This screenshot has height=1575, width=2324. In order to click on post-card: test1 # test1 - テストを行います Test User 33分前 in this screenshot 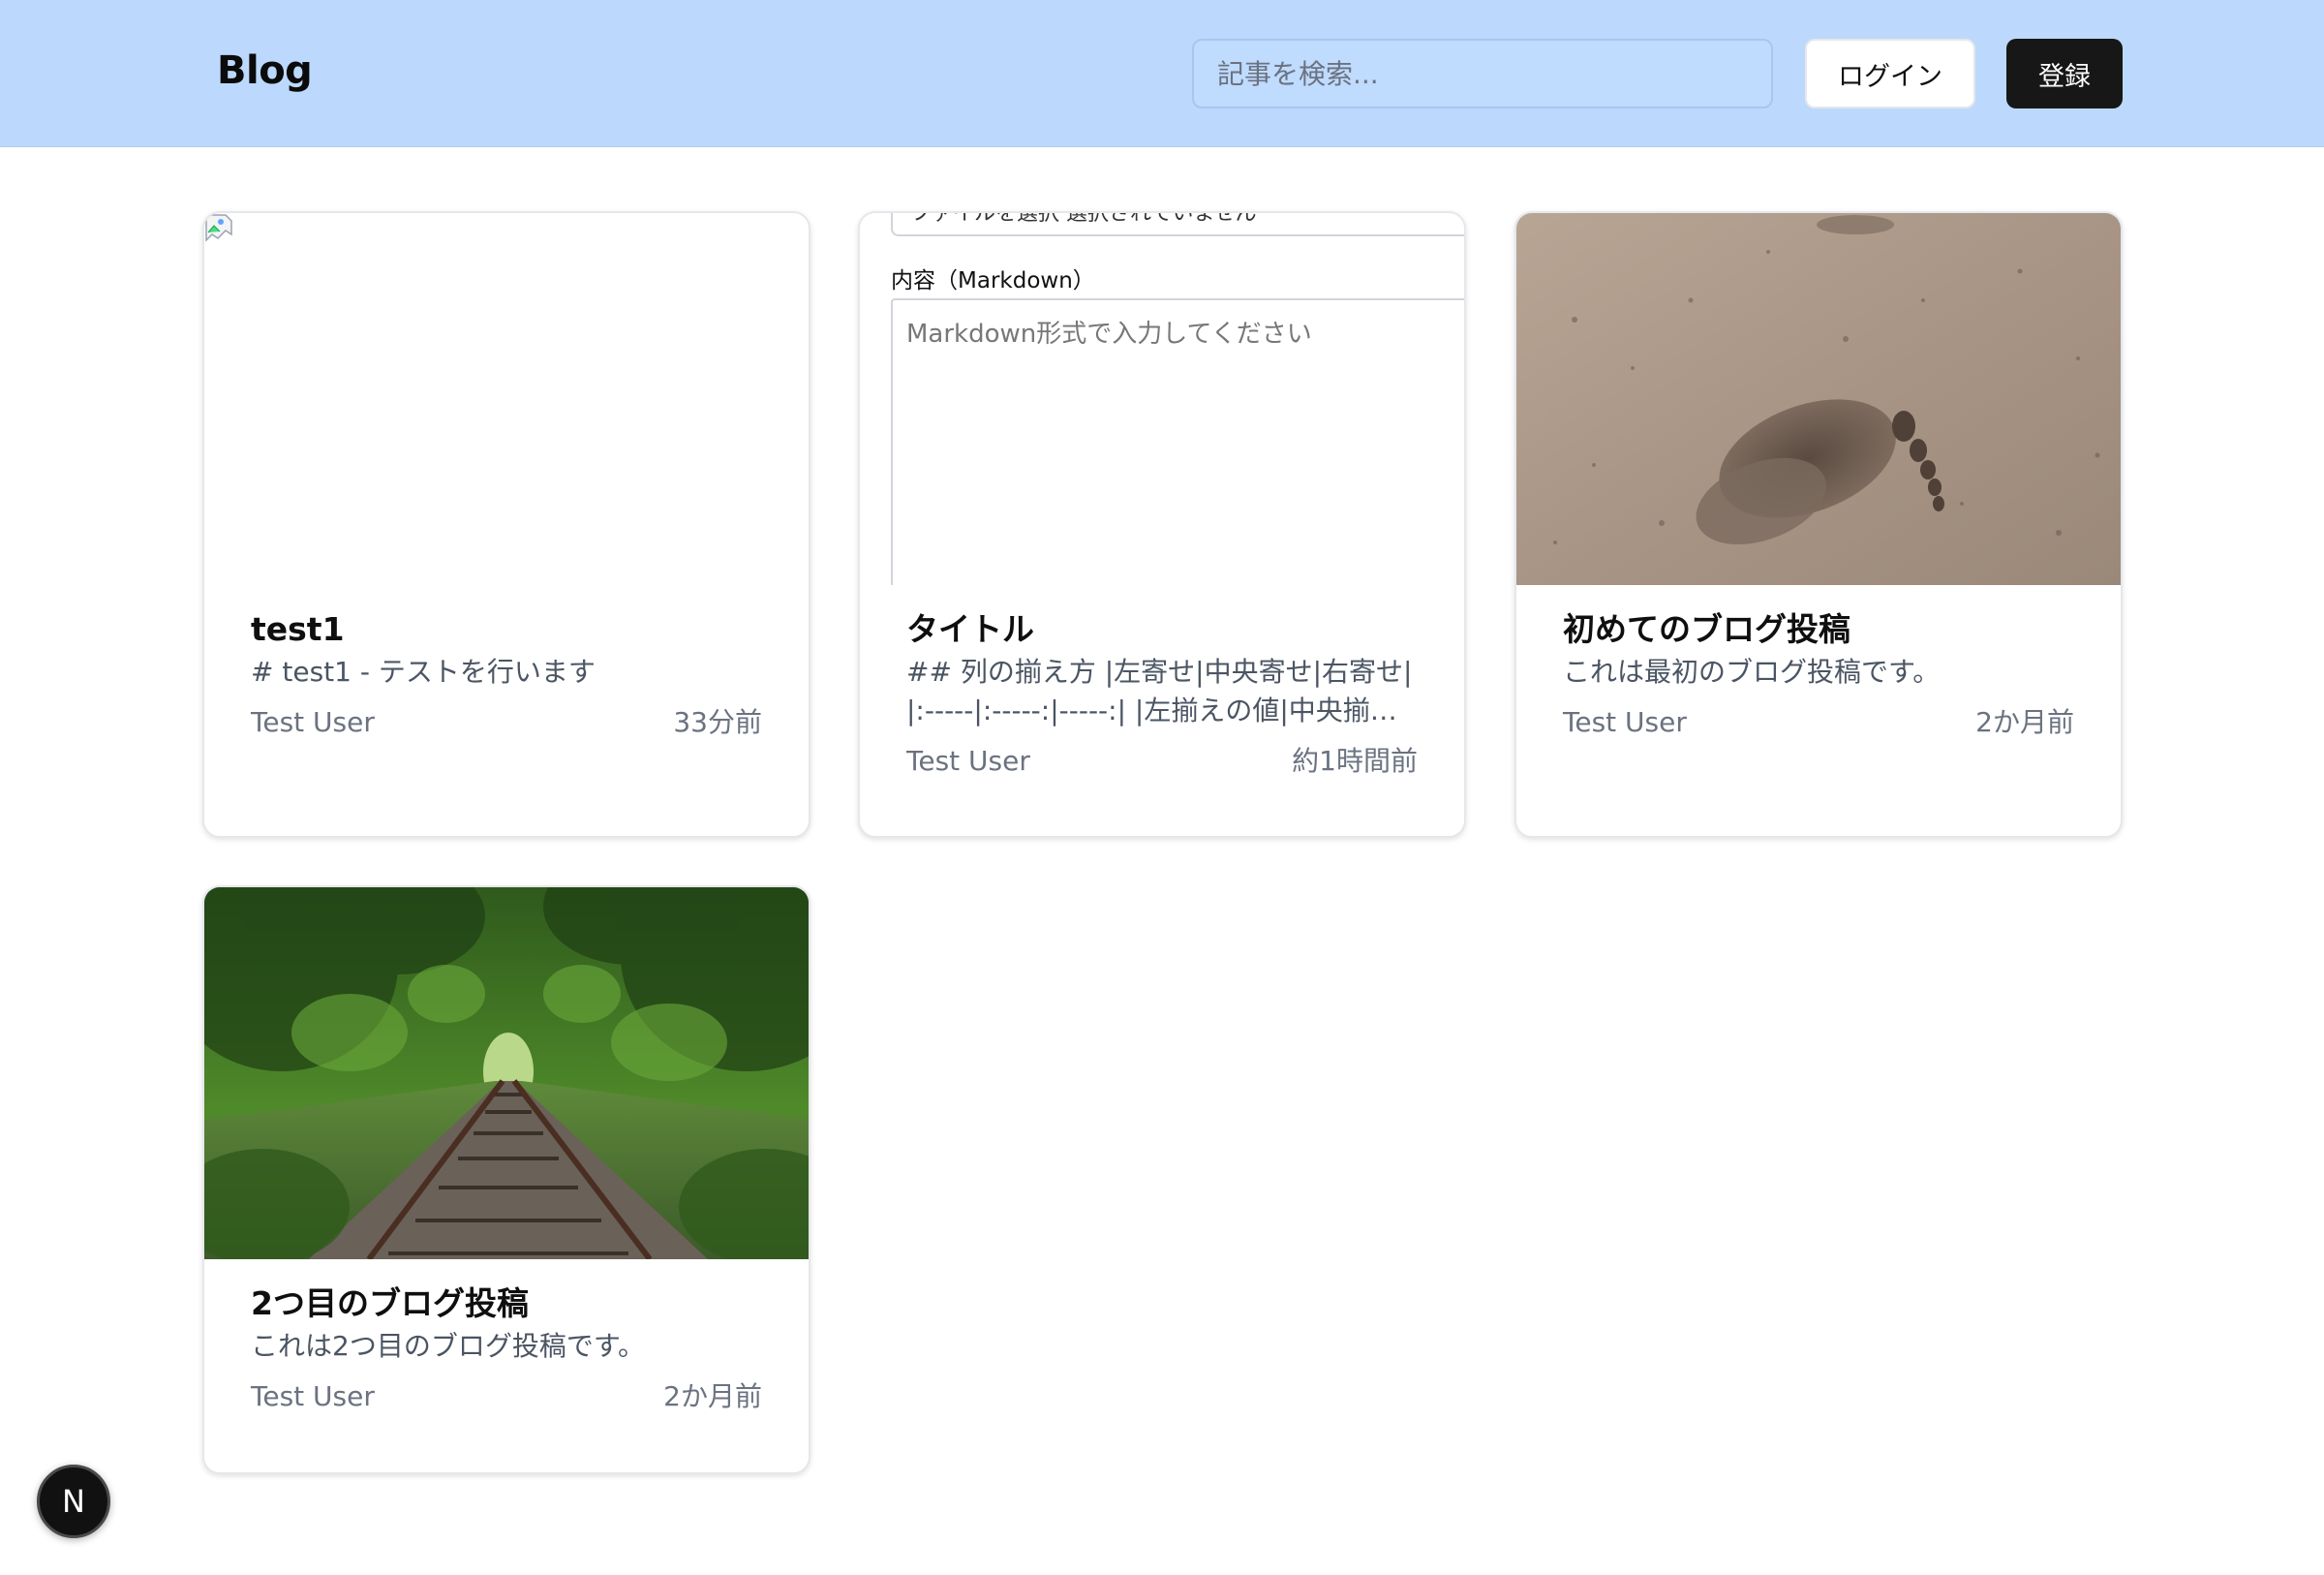, I will do `click(506, 524)`.